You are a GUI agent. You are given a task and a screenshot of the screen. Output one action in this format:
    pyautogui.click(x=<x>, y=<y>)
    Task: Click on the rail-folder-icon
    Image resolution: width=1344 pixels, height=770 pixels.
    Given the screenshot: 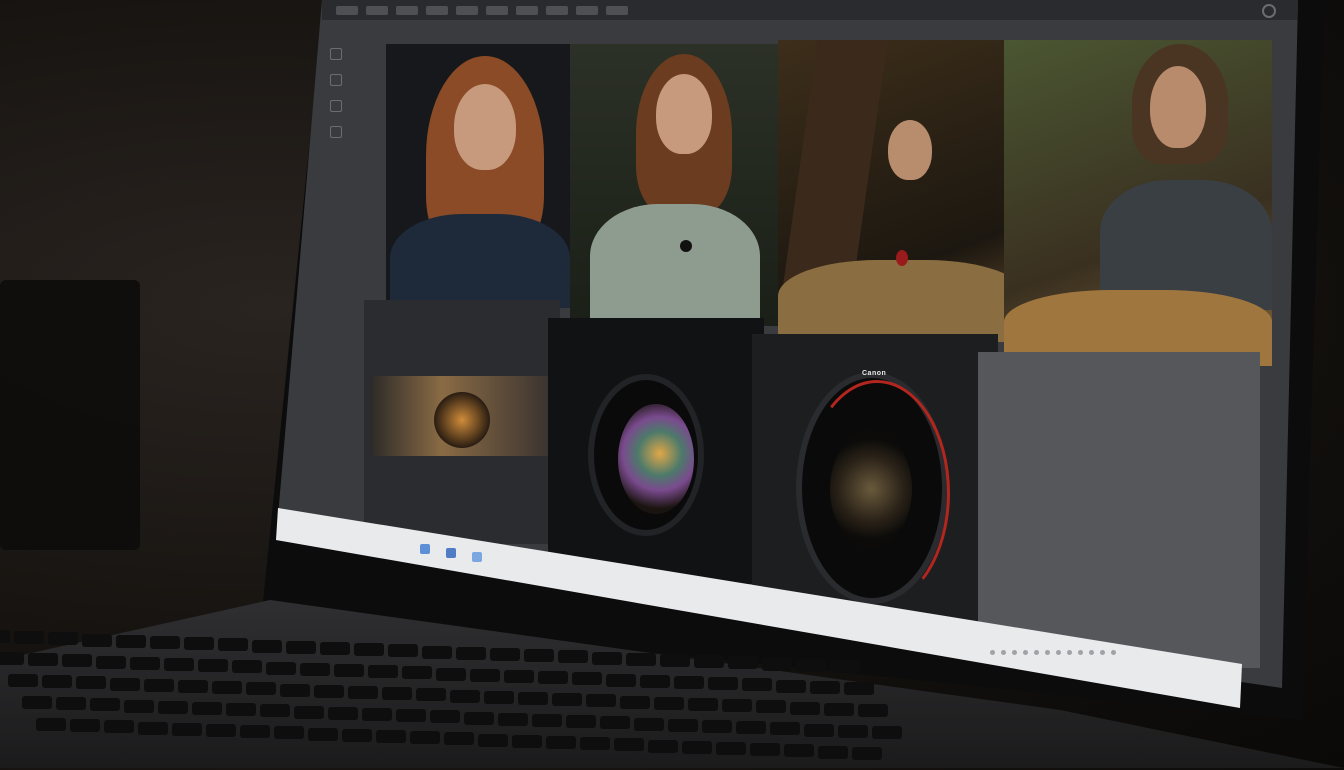 What is the action you would take?
    pyautogui.click(x=336, y=80)
    